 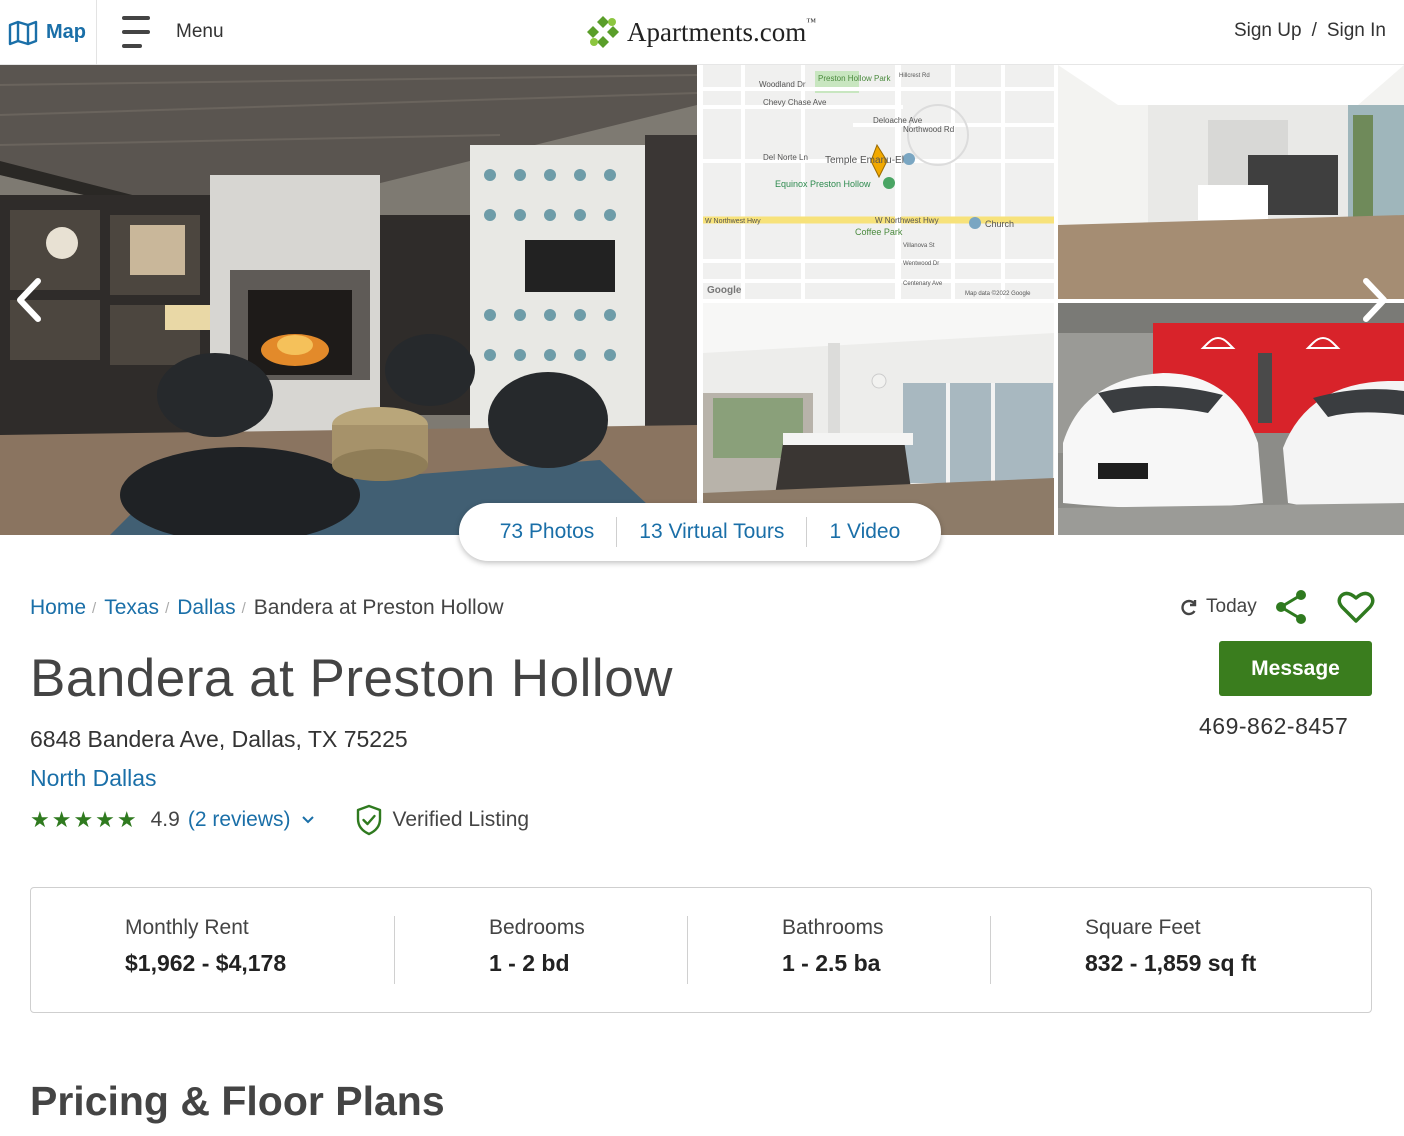 What do you see at coordinates (1356, 31) in the screenshot?
I see `sign-in-link: Sign In` at bounding box center [1356, 31].